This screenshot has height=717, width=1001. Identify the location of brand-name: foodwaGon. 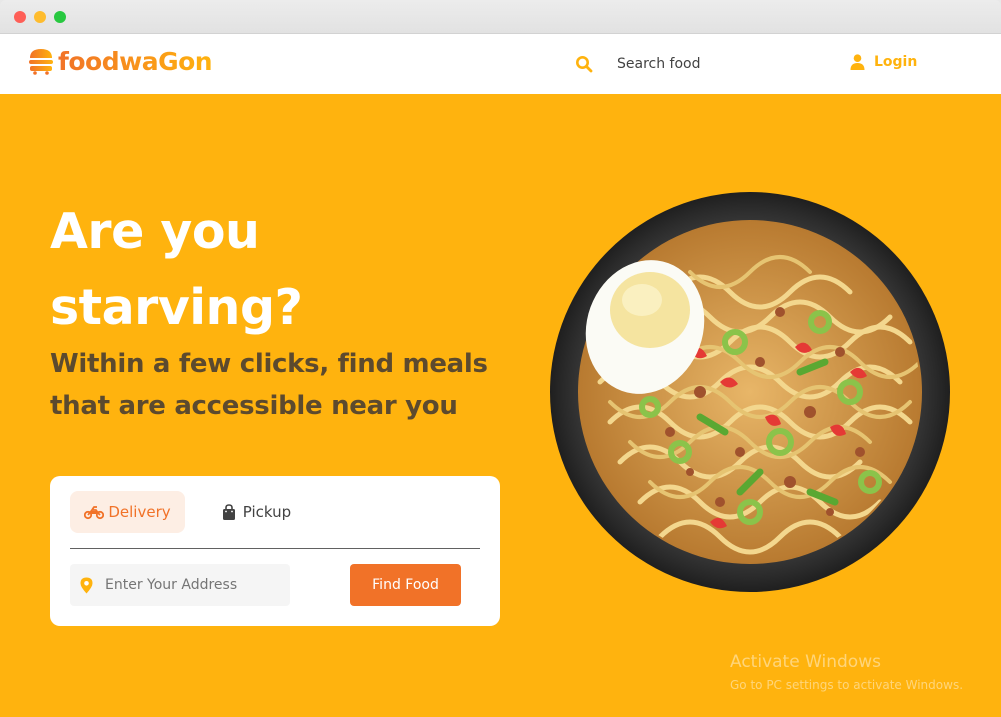
(135, 61).